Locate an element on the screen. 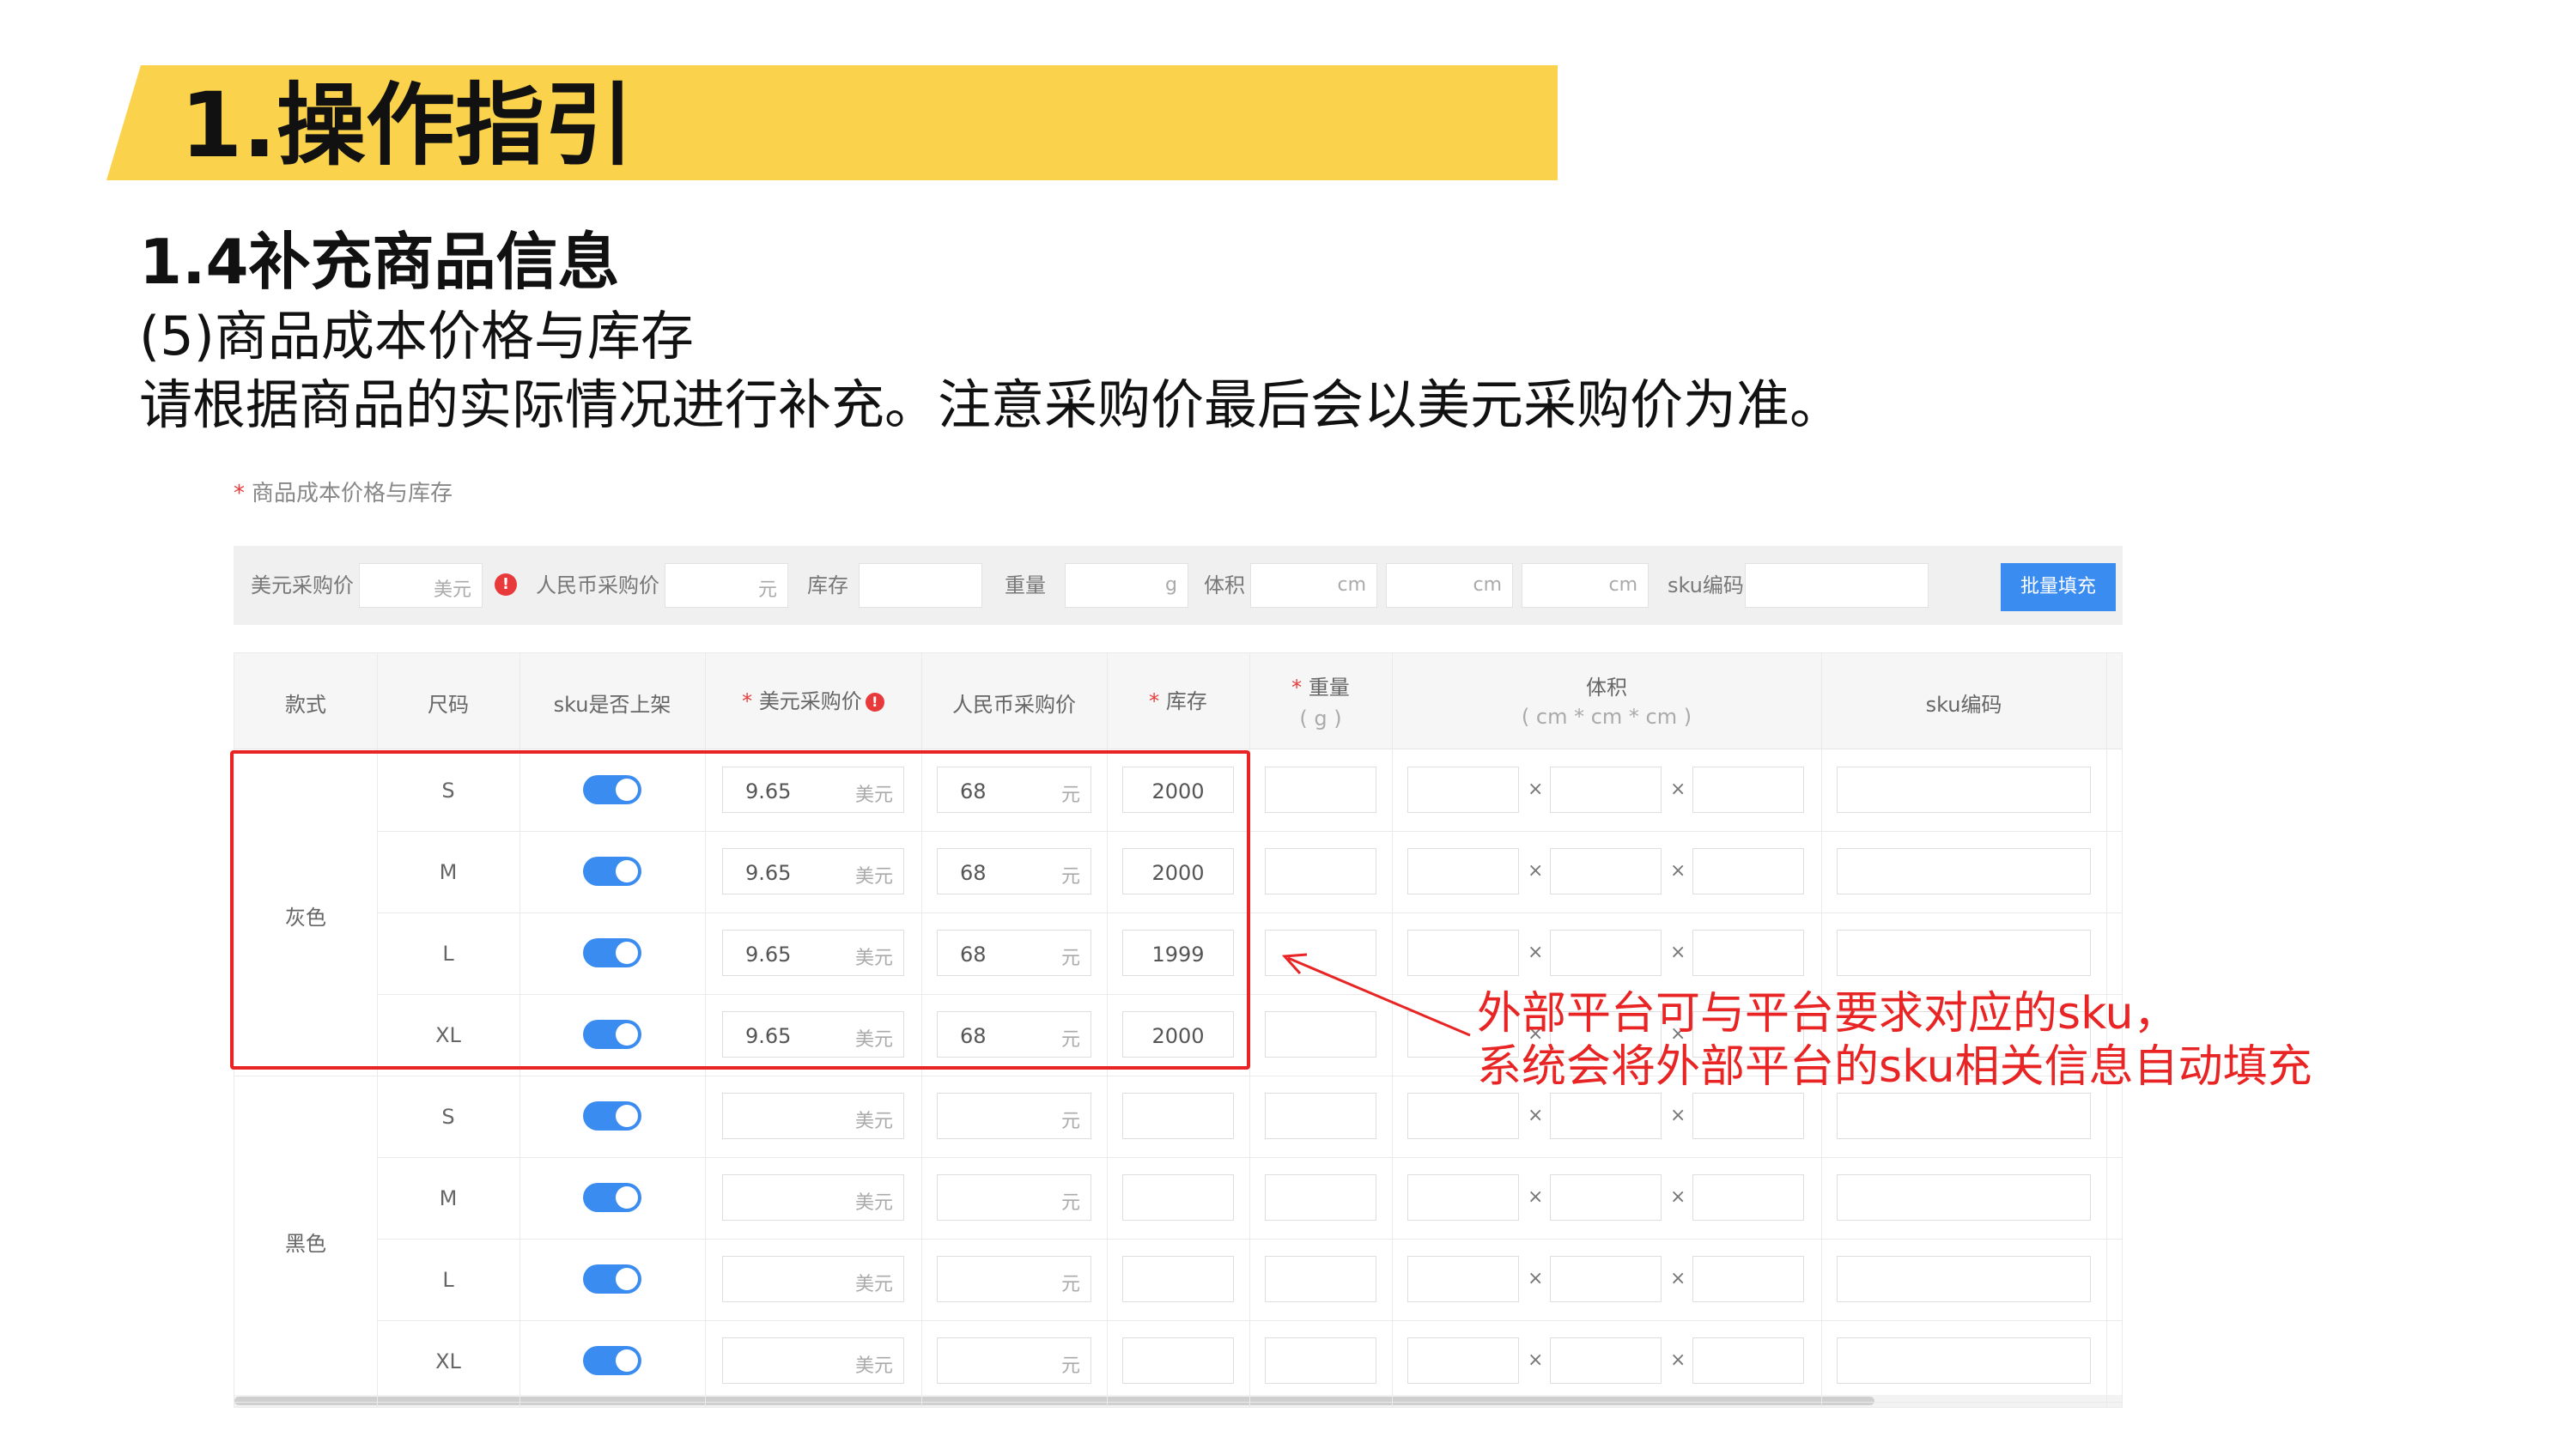 The width and height of the screenshot is (2576, 1449). annotation-arrow is located at coordinates (1376, 995).